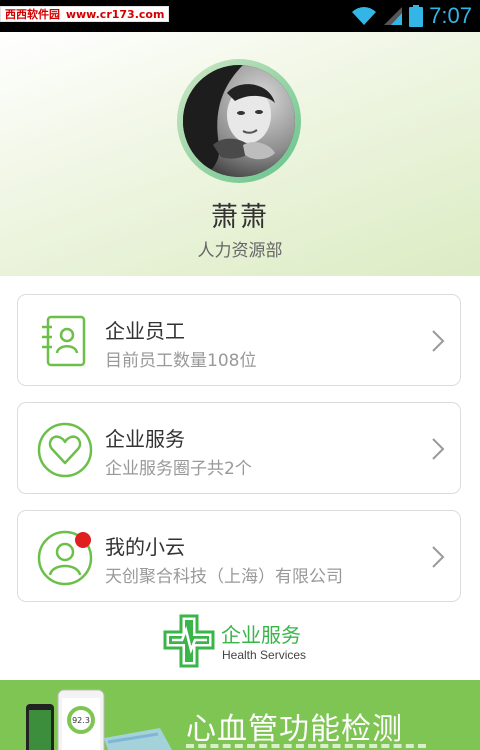 The width and height of the screenshot is (480, 750). What do you see at coordinates (239, 340) in the screenshot?
I see `menu-item-employees: 企业员工 目前员工数量108位` at bounding box center [239, 340].